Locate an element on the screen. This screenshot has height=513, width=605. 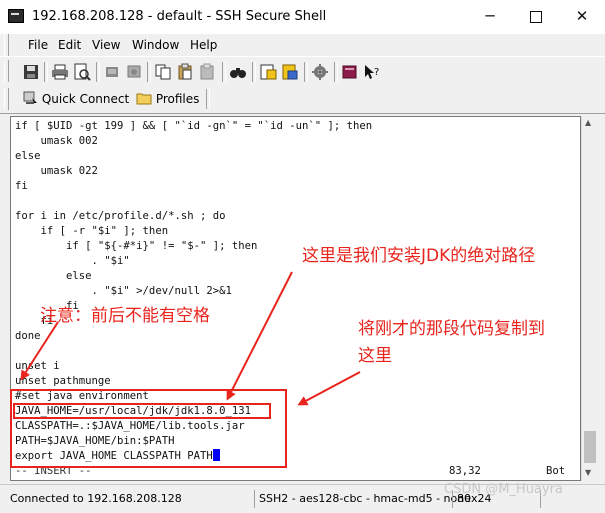
quick-connect-button: Quick Connect is located at coordinates (75, 99).